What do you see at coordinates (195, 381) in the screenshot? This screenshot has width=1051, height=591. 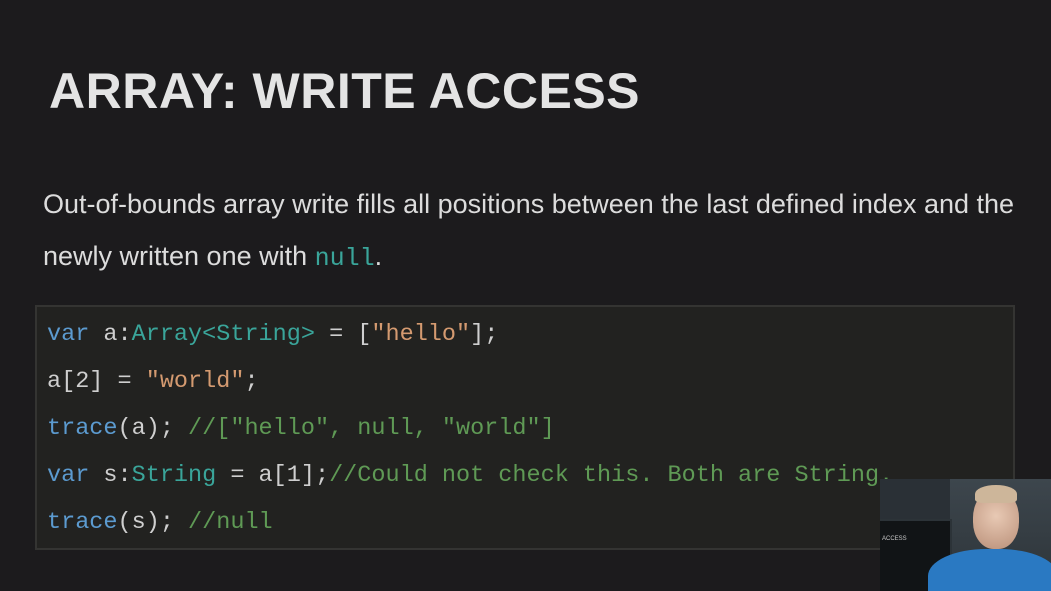 I see `string-literal: "world"` at bounding box center [195, 381].